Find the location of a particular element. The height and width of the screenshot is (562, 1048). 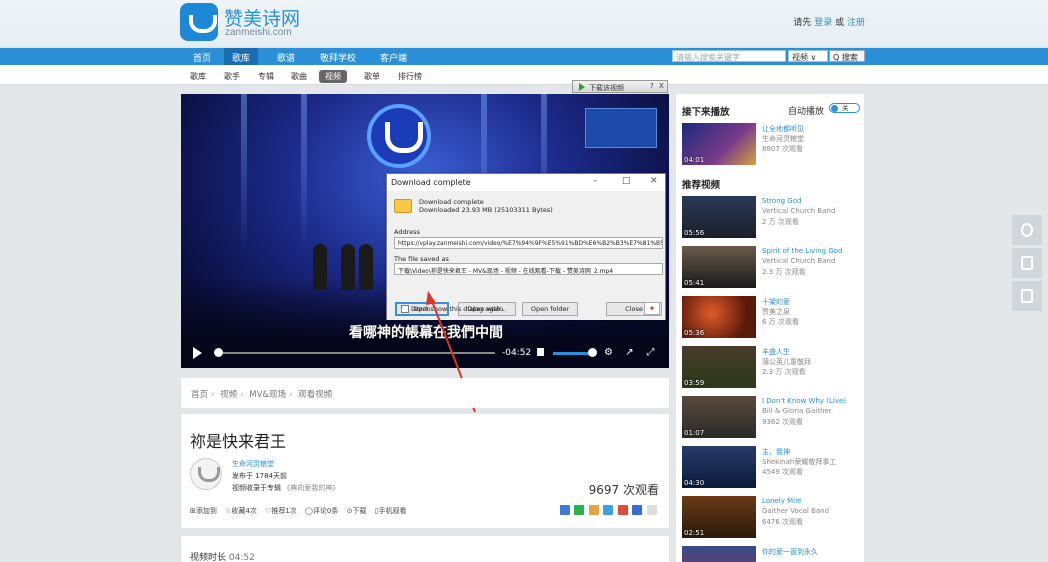

volume-icon is located at coordinates (540, 352).